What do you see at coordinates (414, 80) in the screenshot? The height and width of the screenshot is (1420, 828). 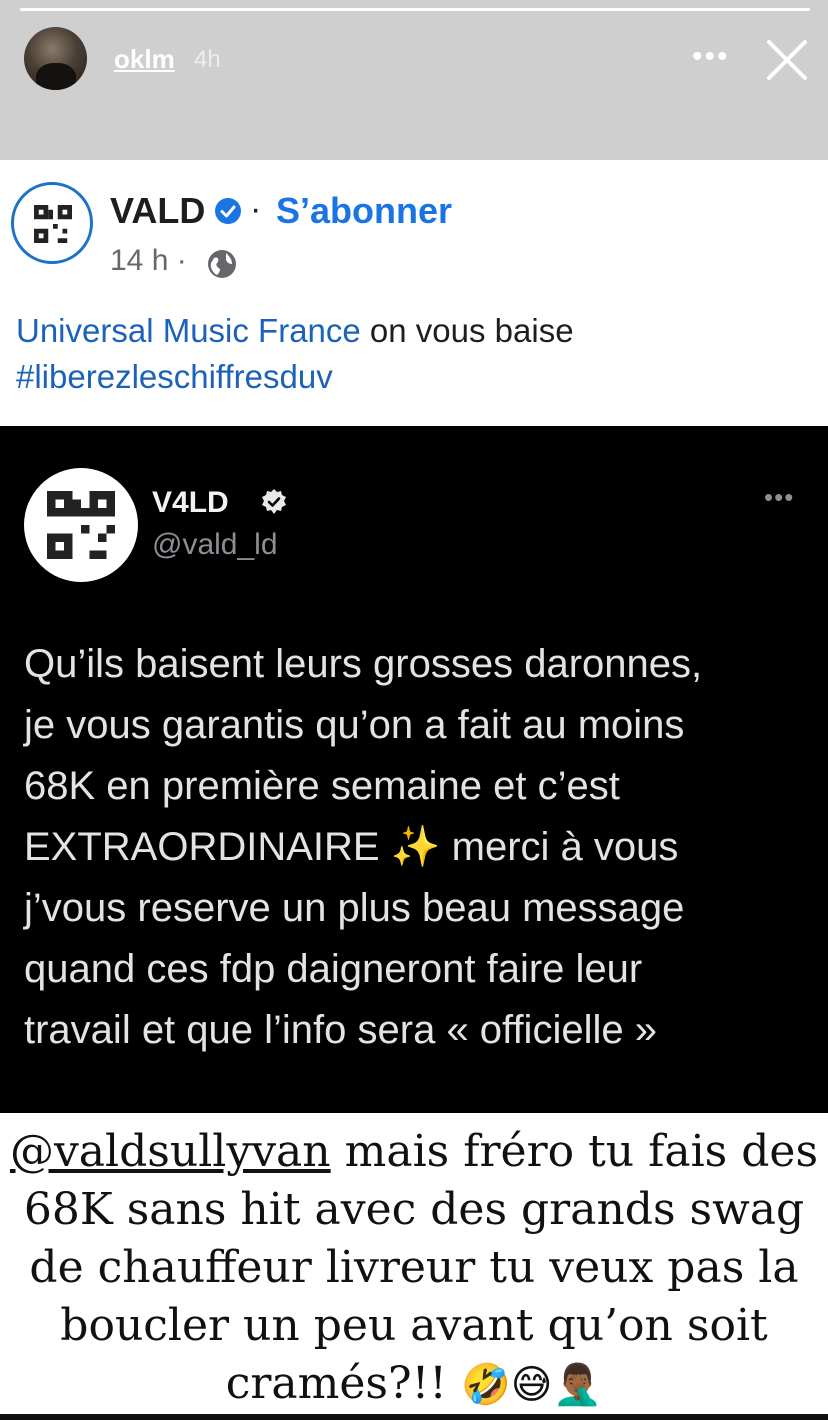 I see `story-header: oklm 4h •••` at bounding box center [414, 80].